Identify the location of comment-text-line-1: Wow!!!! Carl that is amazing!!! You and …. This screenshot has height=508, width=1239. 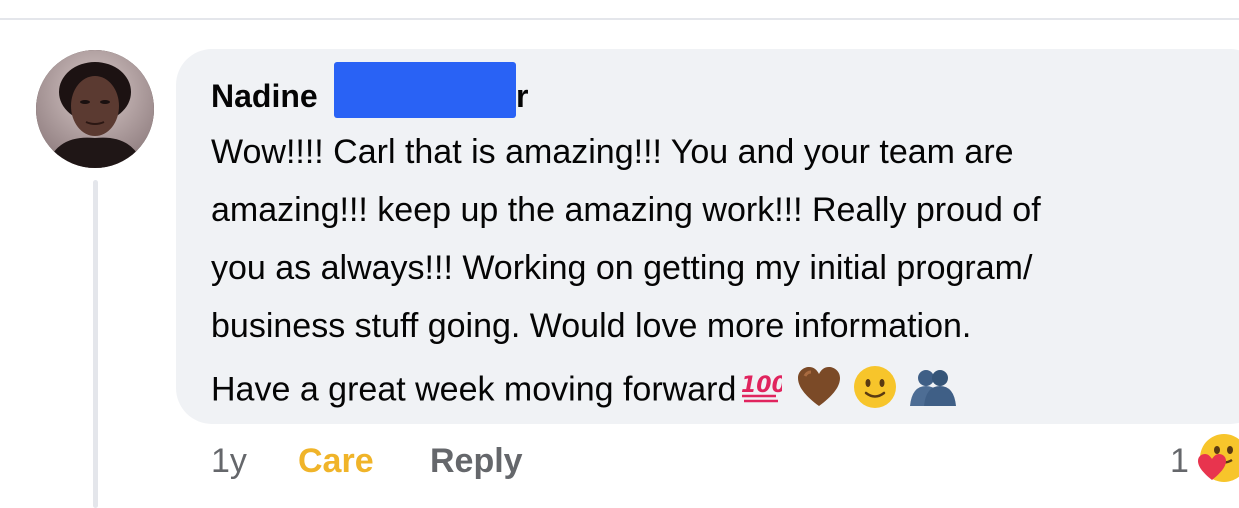
(612, 152).